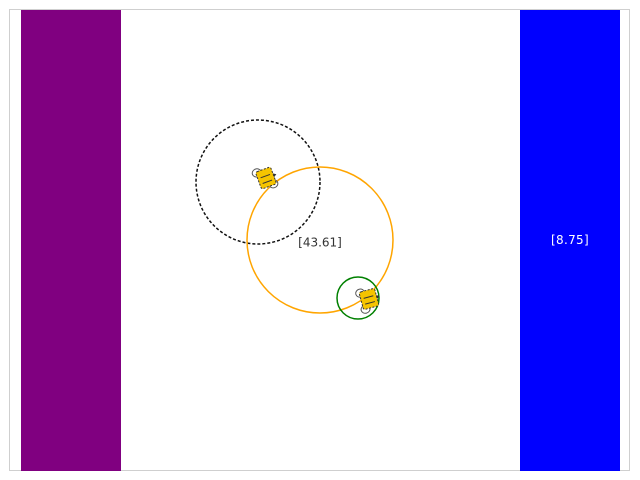  I want to click on bee-sprite-upper, so click(265, 178).